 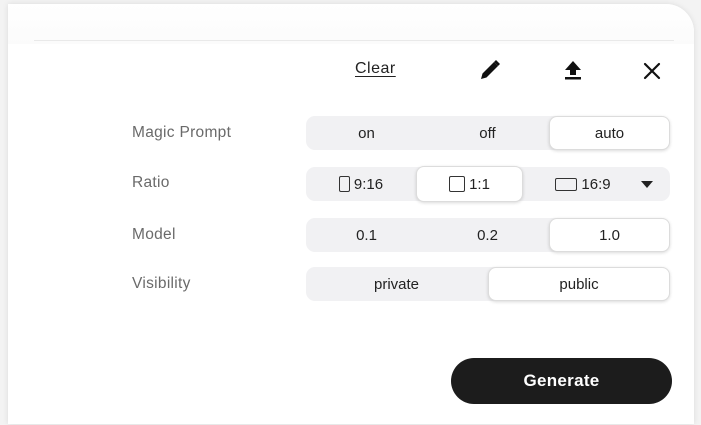 I want to click on ratio-option-16-9: 16:9, so click(x=583, y=184).